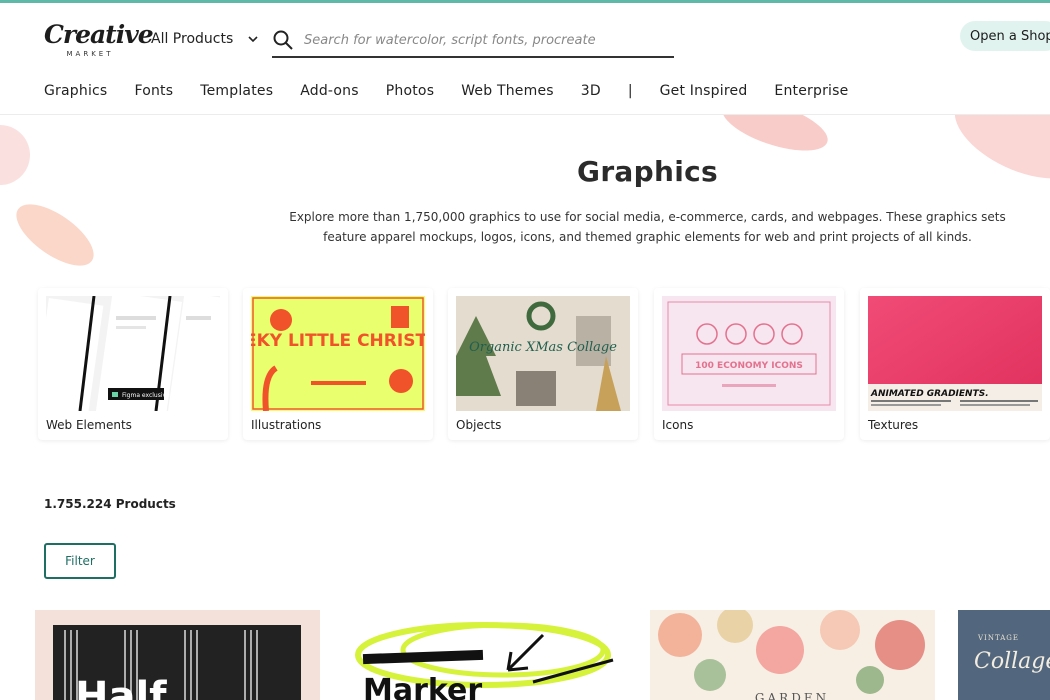  I want to click on category-label: Icons, so click(678, 425).